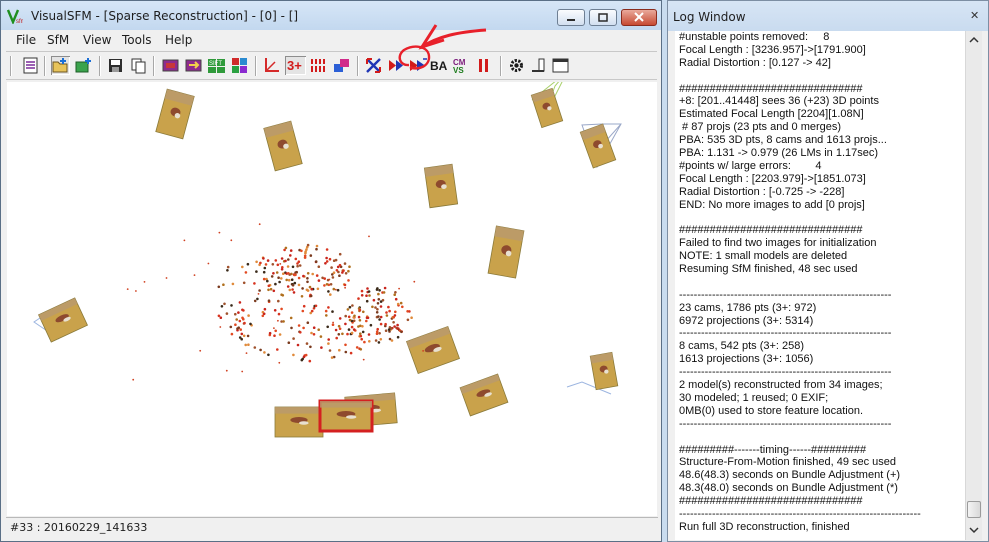 This screenshot has width=989, height=542. What do you see at coordinates (516, 65) in the screenshot?
I see `settings-button` at bounding box center [516, 65].